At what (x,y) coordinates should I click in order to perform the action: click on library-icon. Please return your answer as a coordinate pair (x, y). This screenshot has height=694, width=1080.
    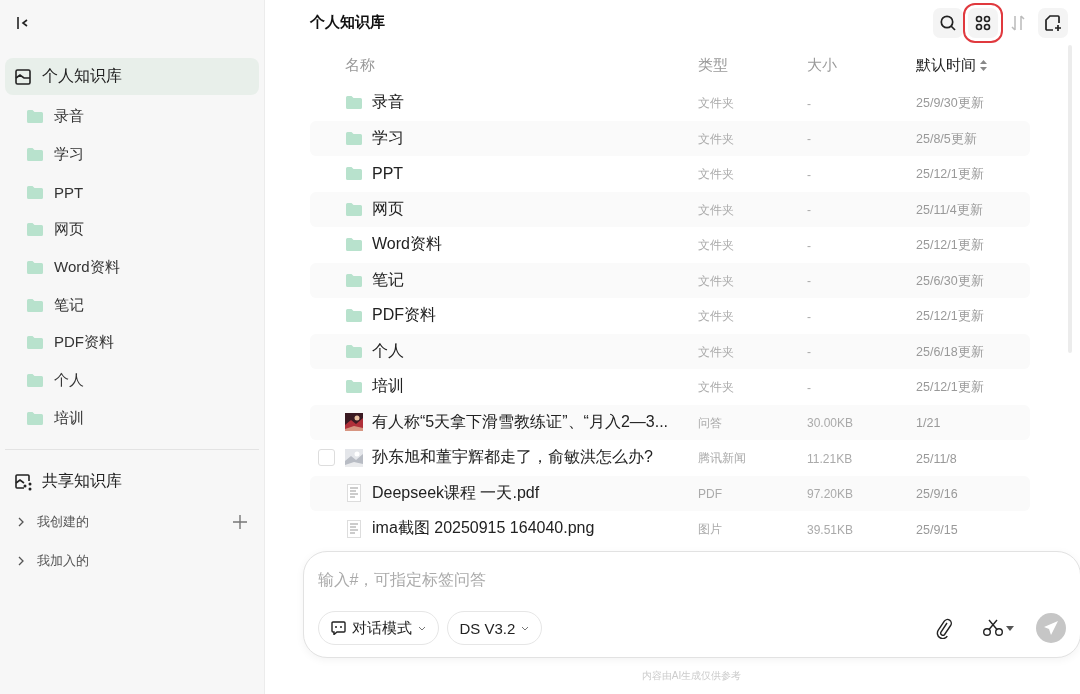
    Looking at the image, I should click on (23, 76).